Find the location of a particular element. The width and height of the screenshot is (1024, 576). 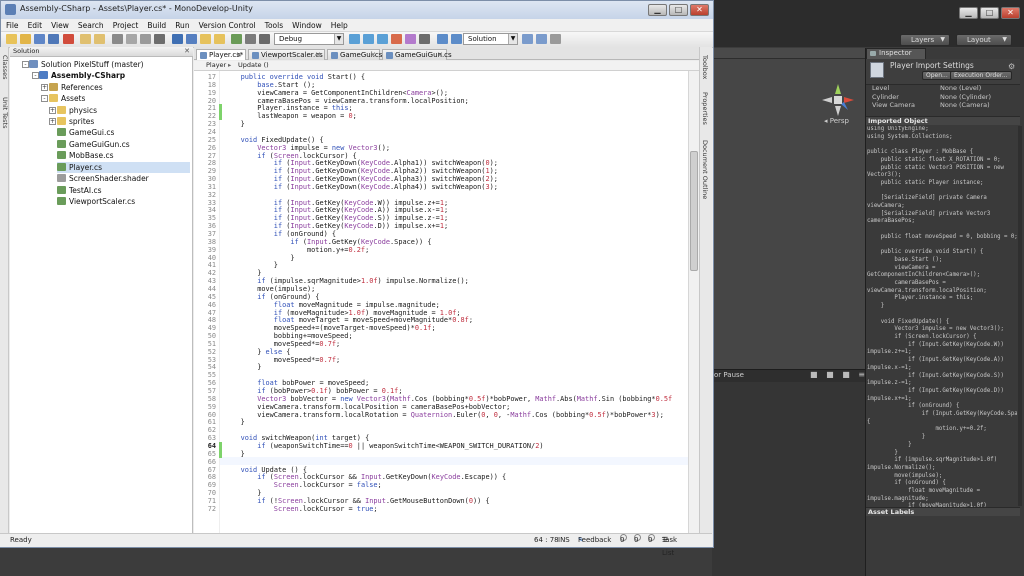

code-line: 45 if (onGround) { is located at coordinates (441, 297).